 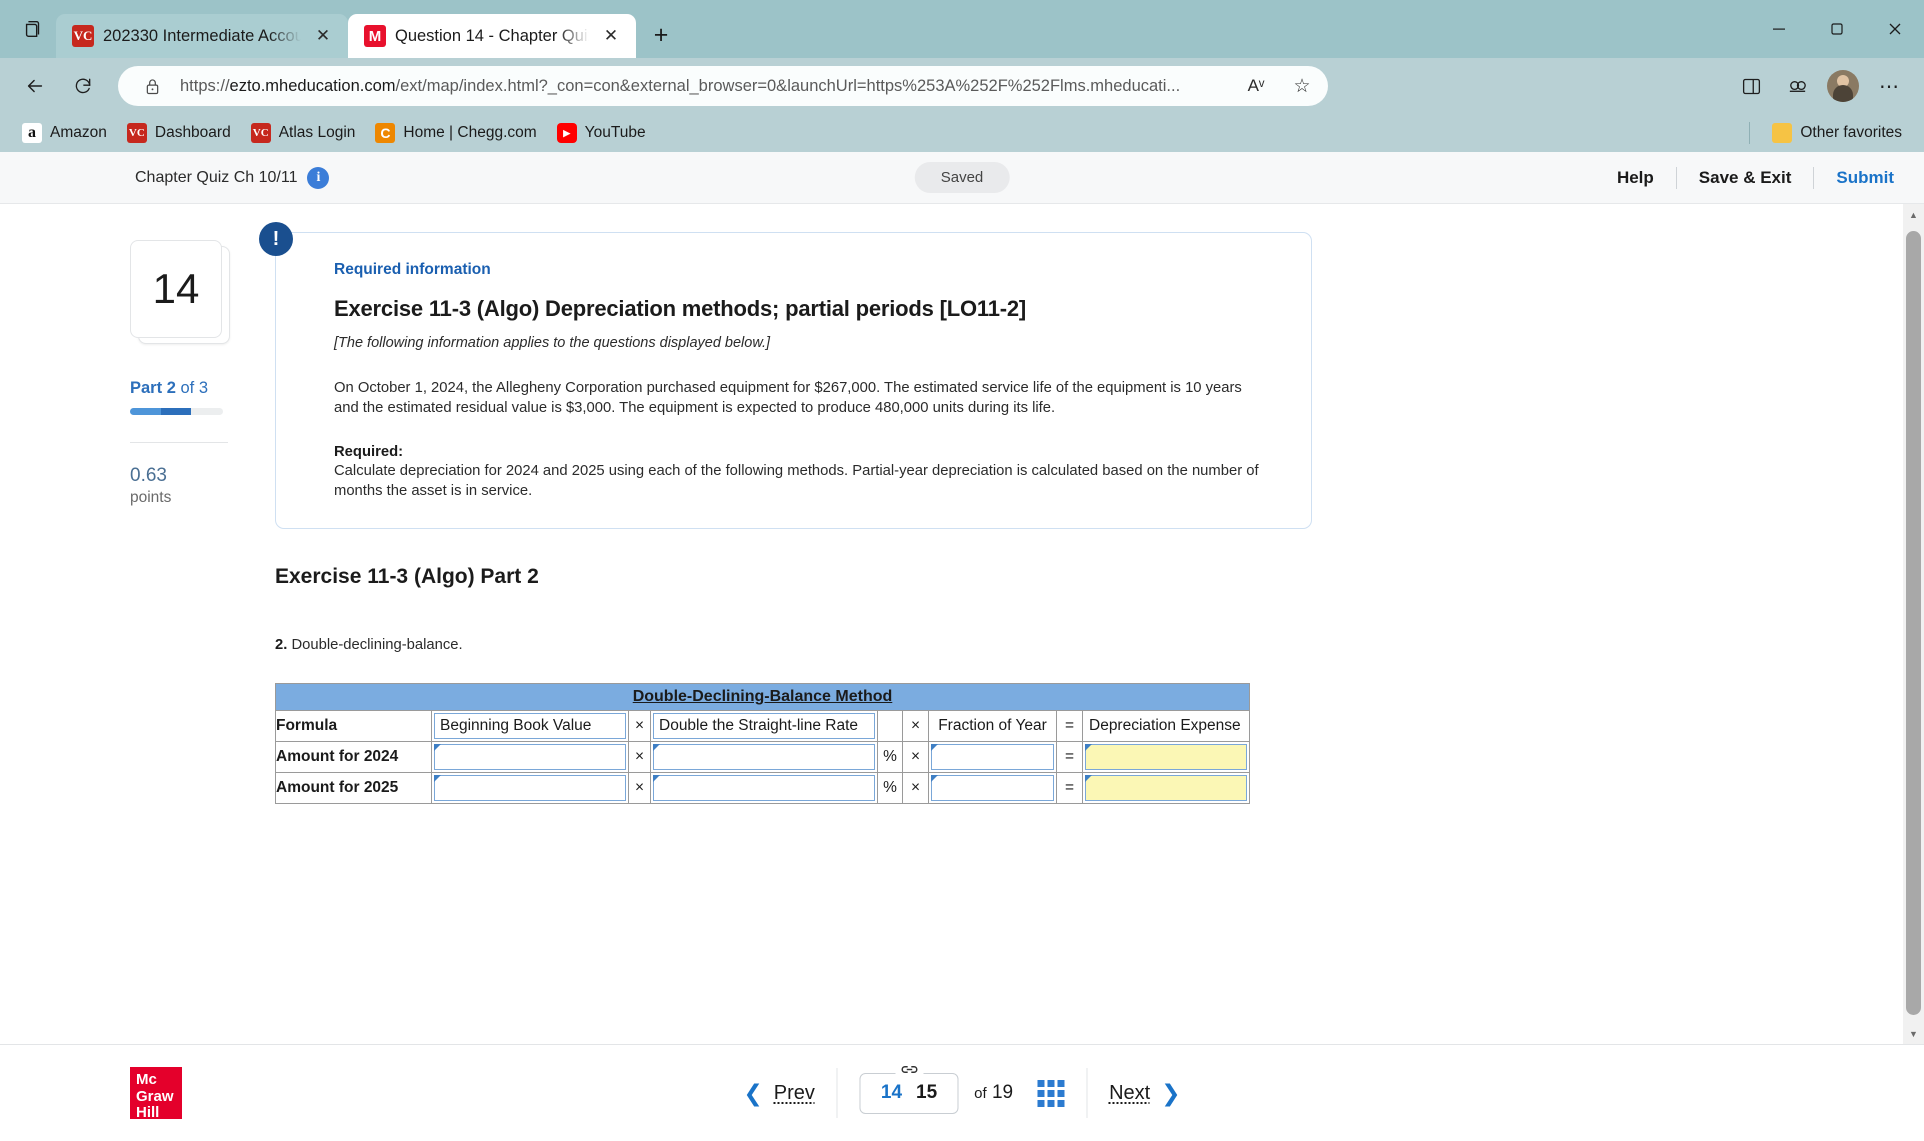 I want to click on settings-icon: ⋯, so click(x=1889, y=86).